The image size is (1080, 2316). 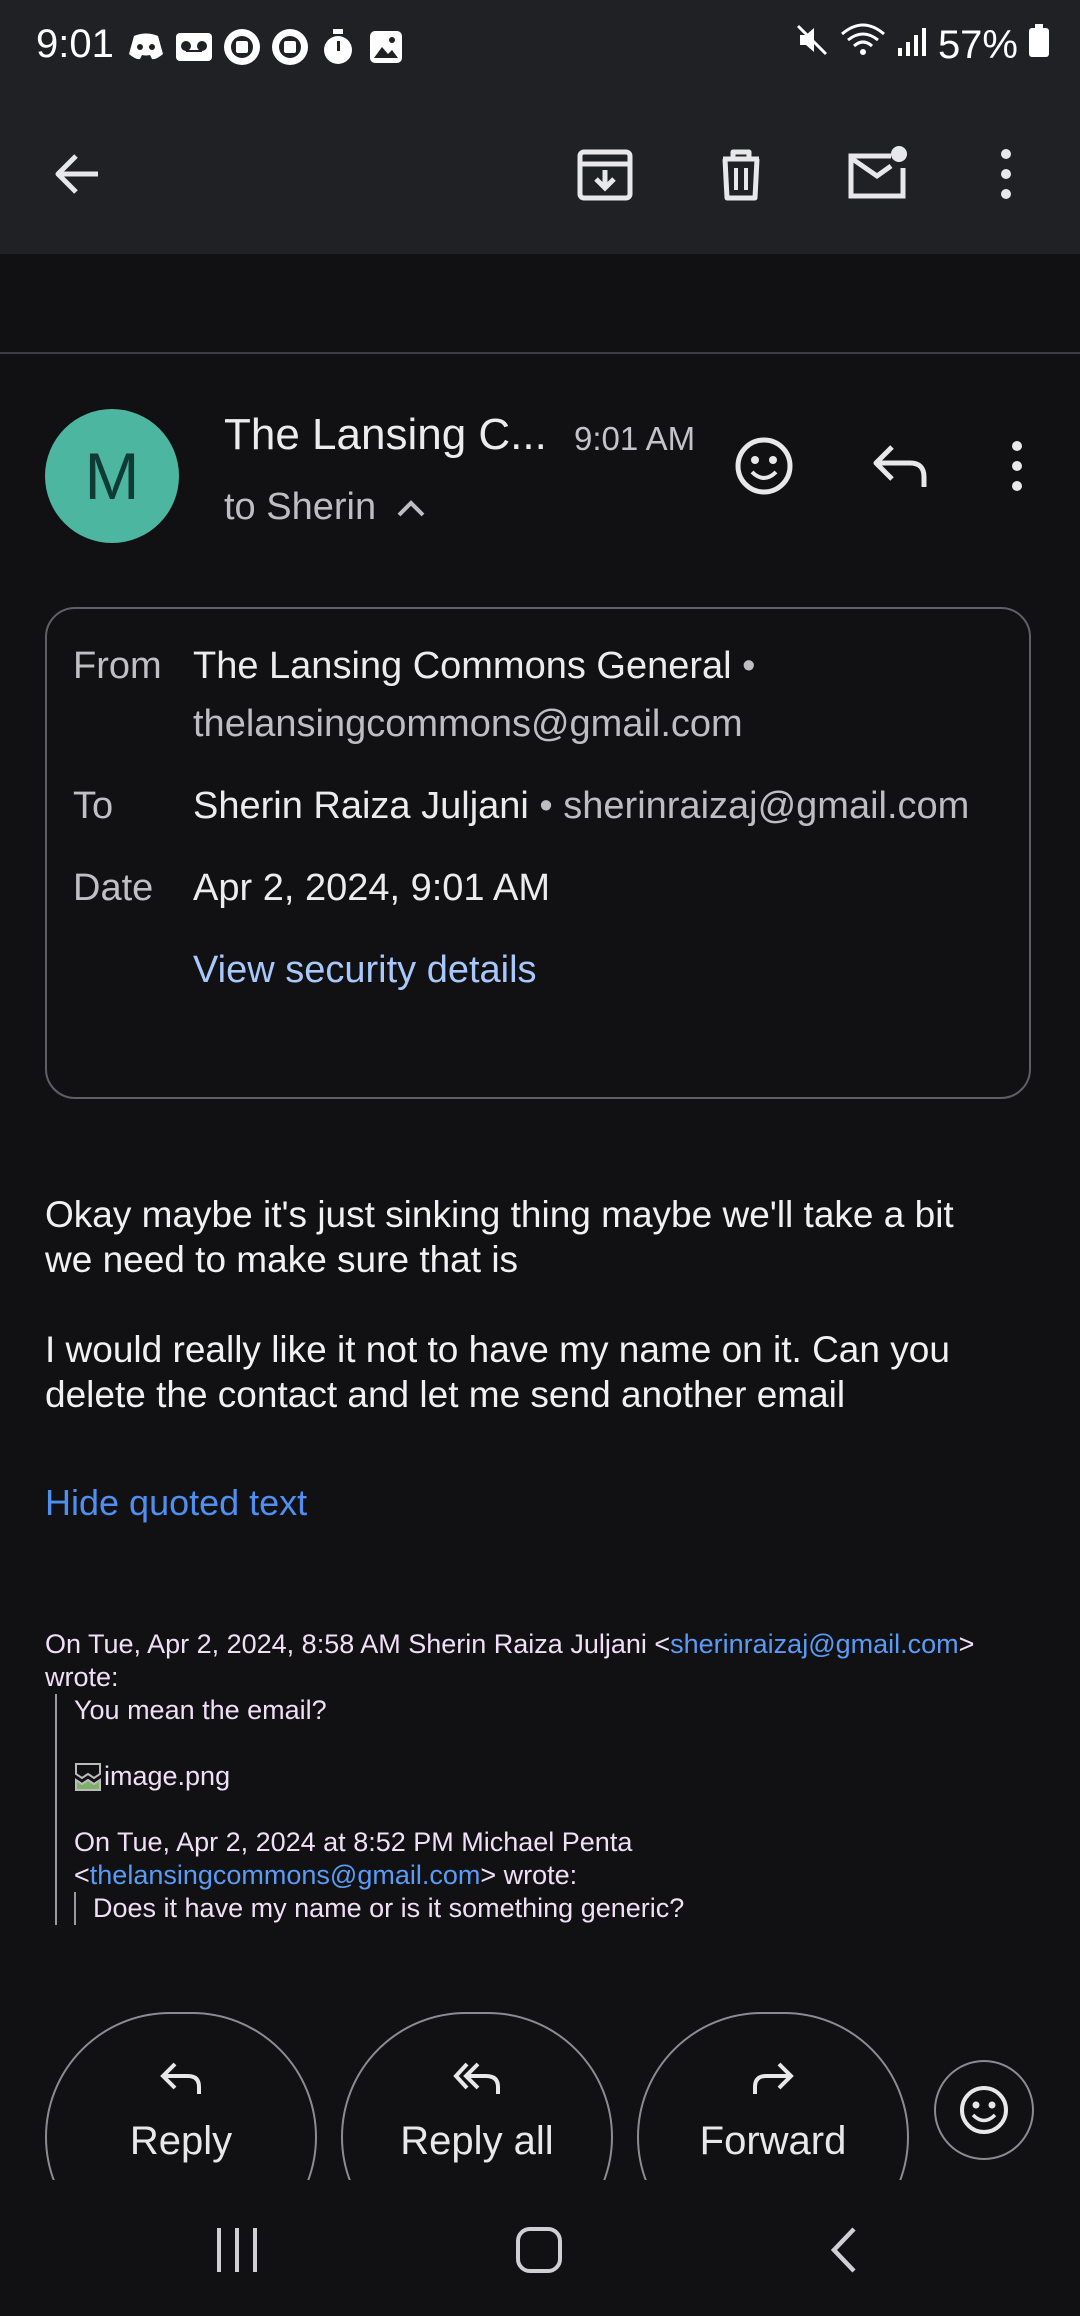 I want to click on wifi-icon, so click(x=863, y=45).